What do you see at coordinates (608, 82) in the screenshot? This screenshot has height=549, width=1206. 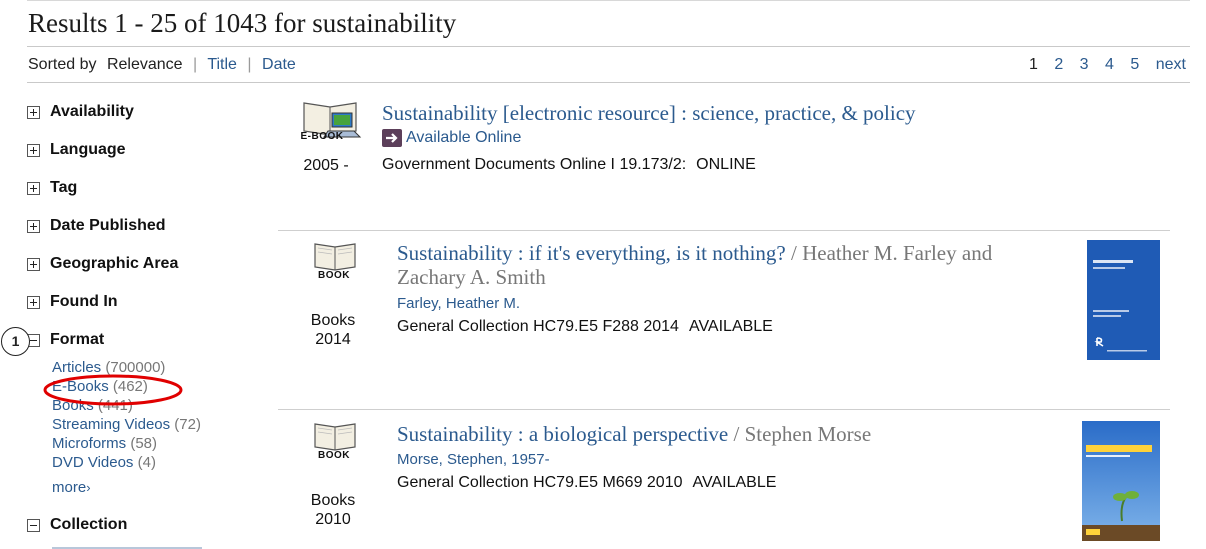 I see `sortbar-divider` at bounding box center [608, 82].